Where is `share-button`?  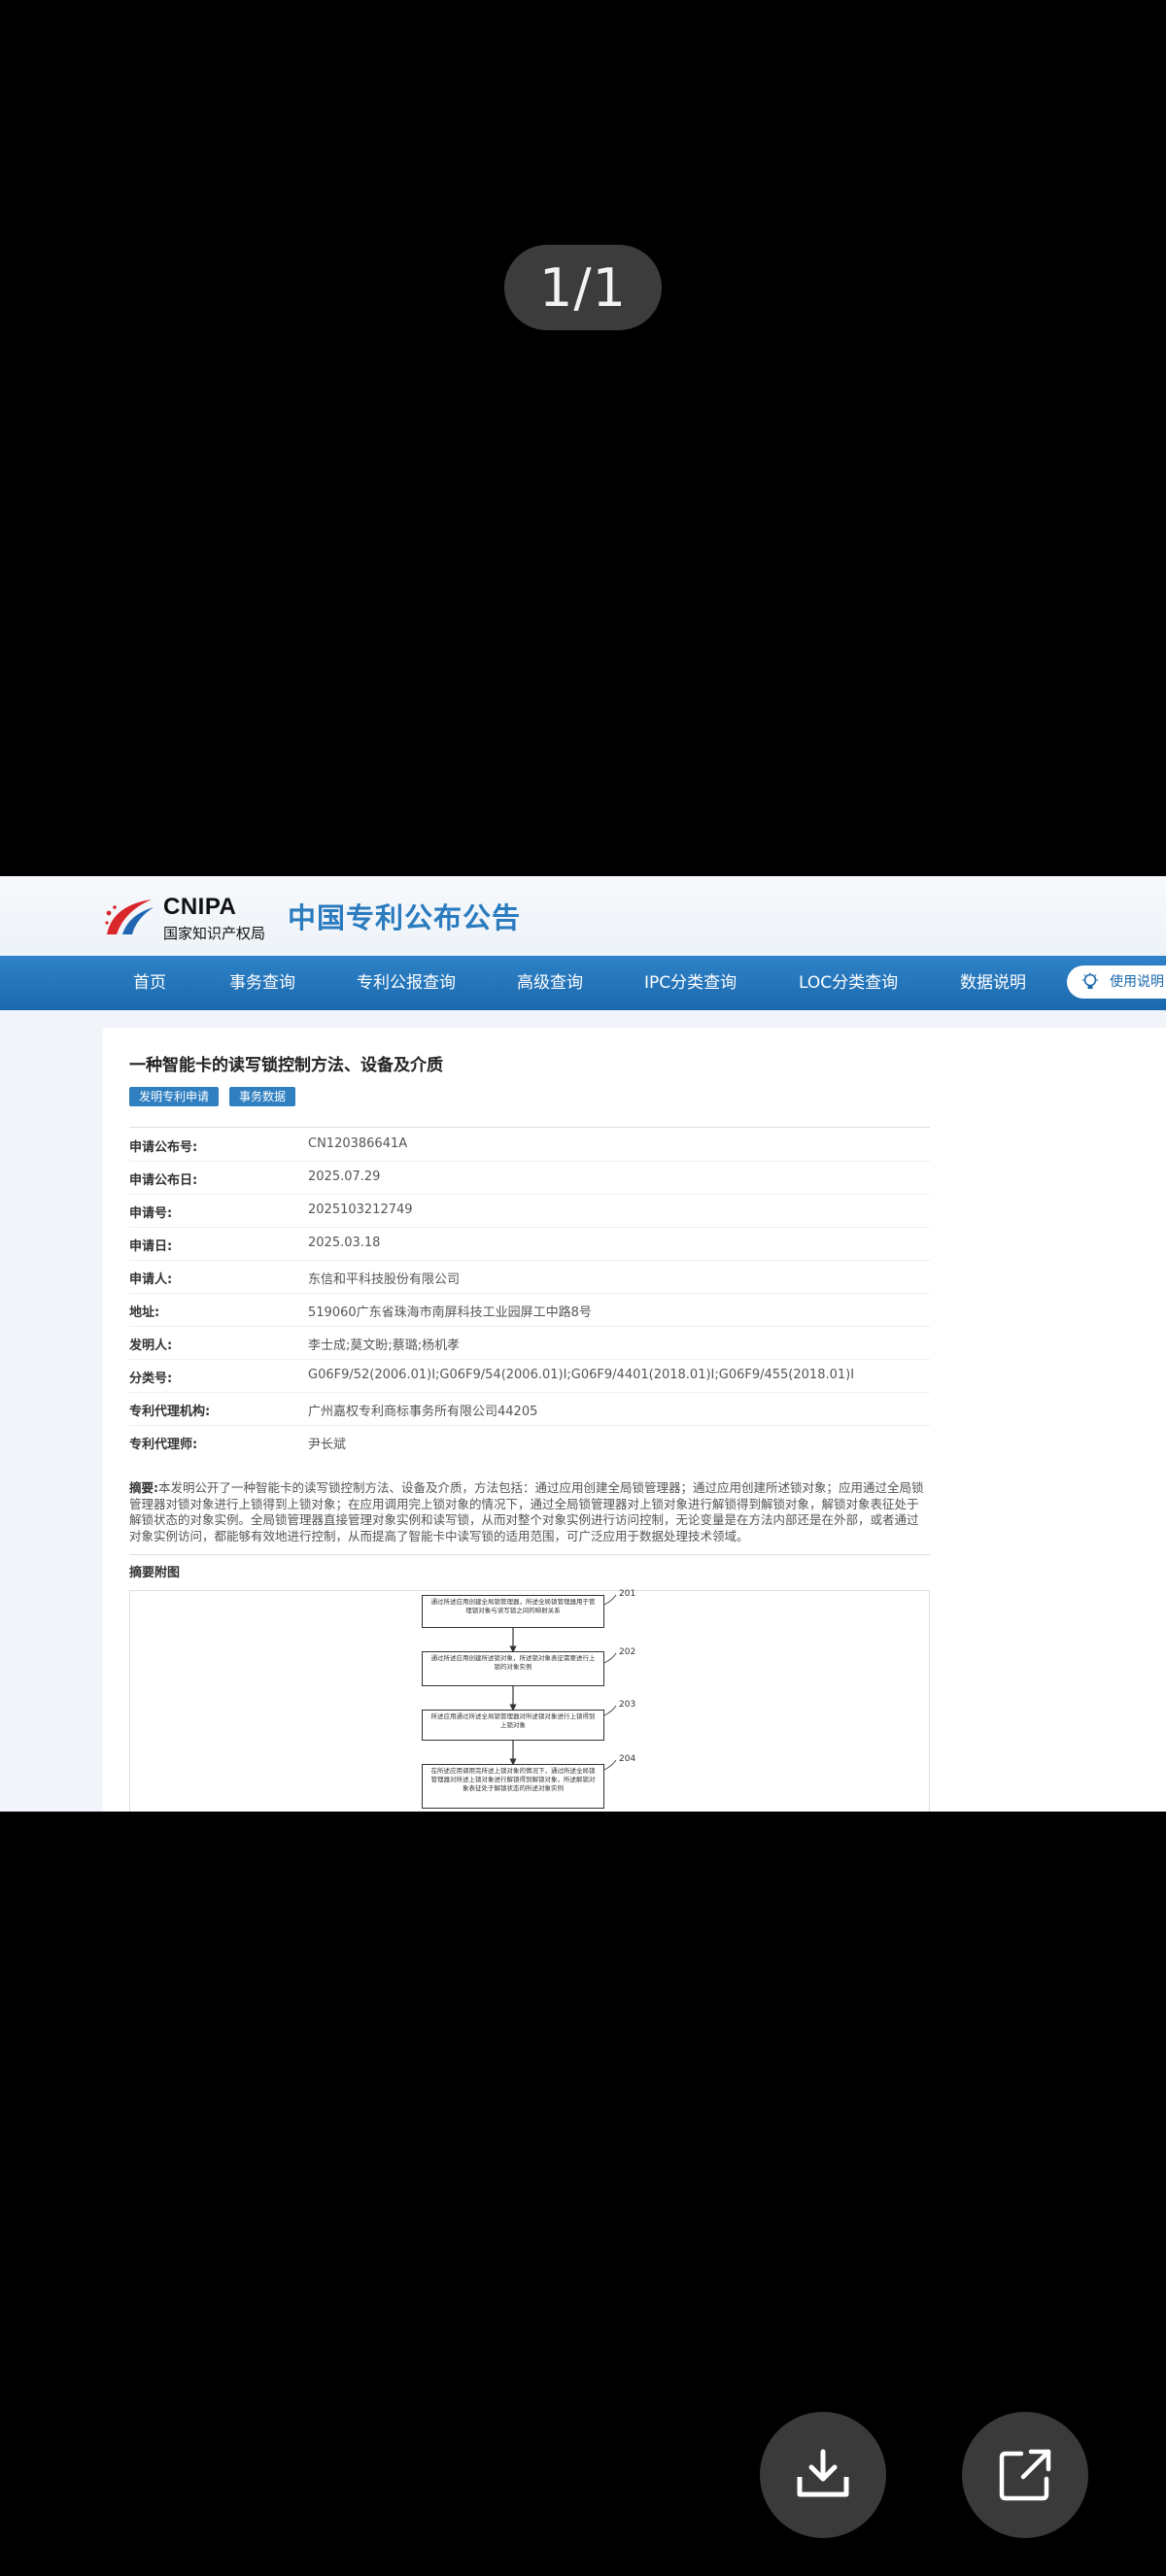
share-button is located at coordinates (1025, 2475).